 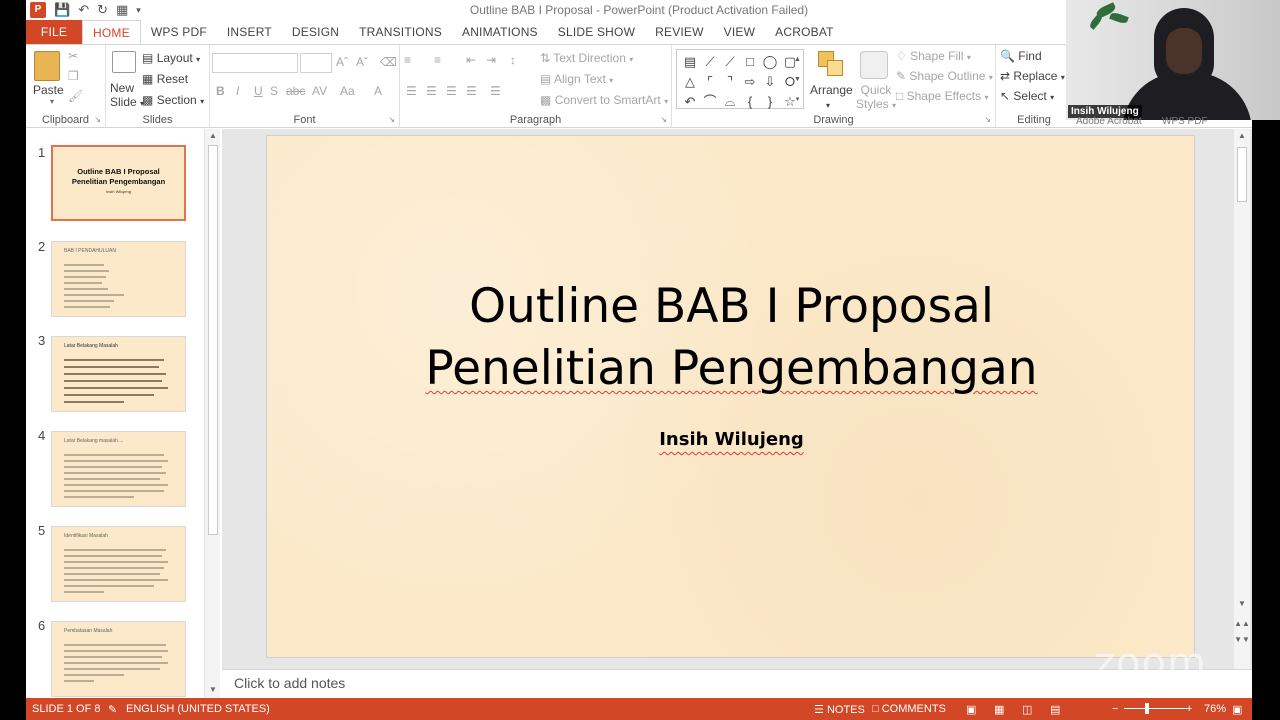 What do you see at coordinates (171, 58) in the screenshot?
I see `layout-button: ▤ Layout ▾` at bounding box center [171, 58].